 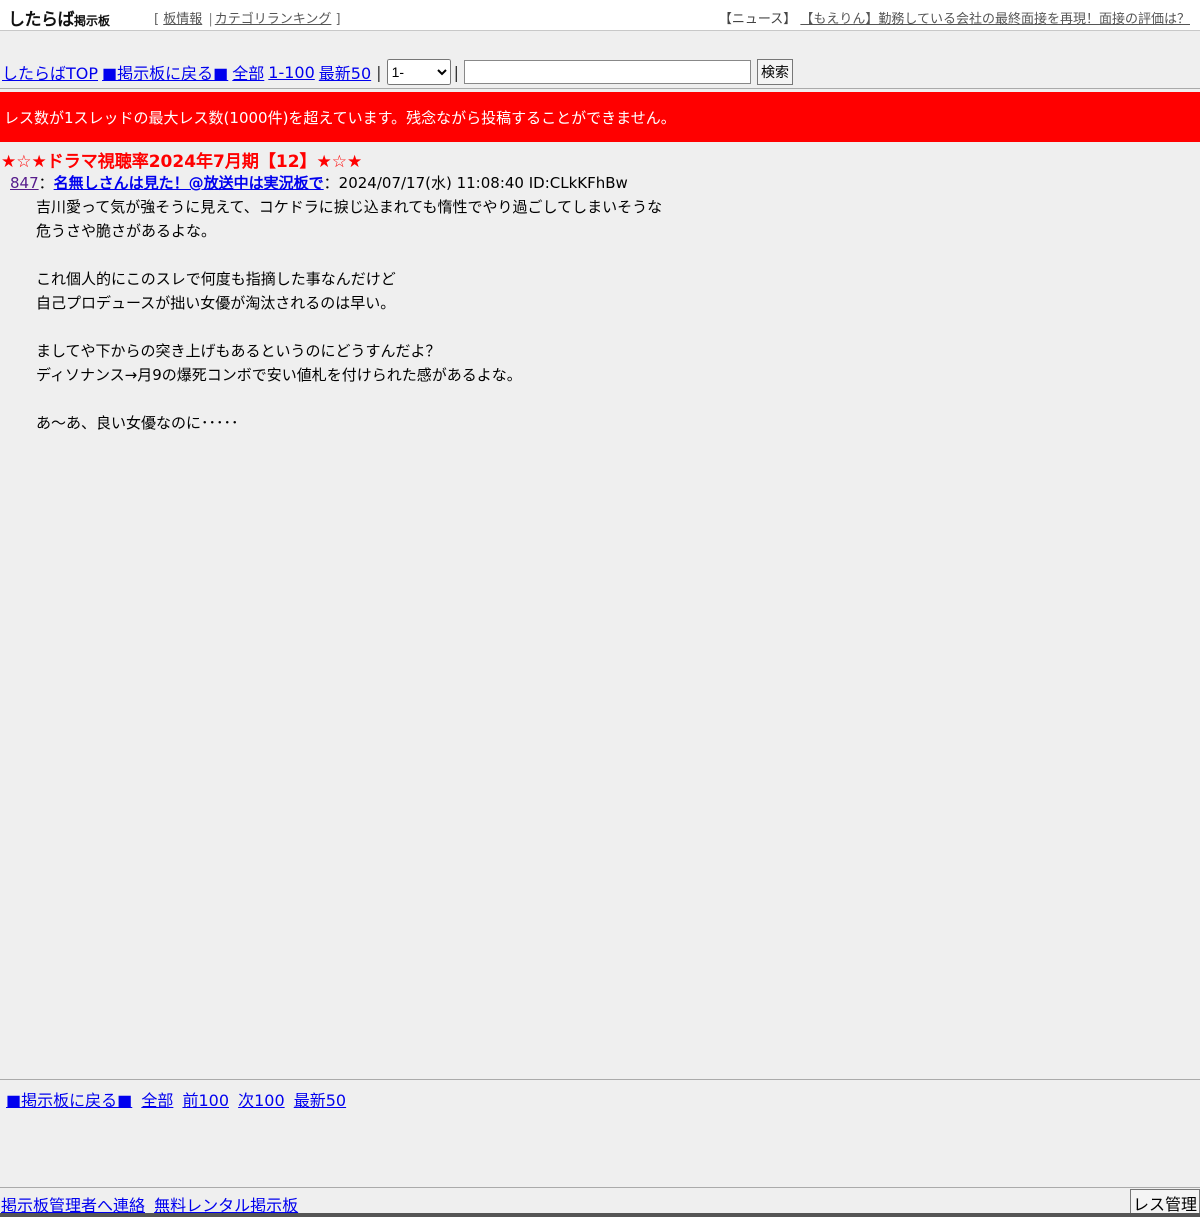 I want to click on range-1-100-link: 1-100, so click(x=291, y=72).